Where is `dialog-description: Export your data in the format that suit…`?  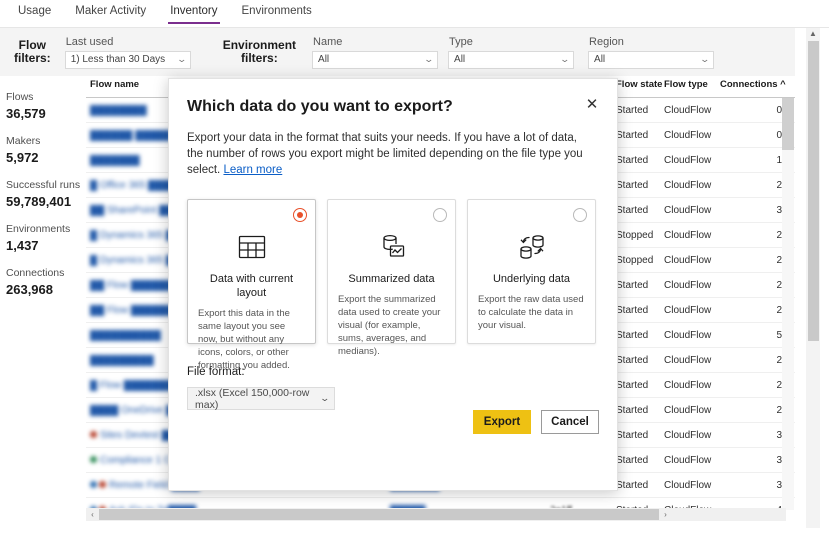
dialog-description: Export your data in the format that suit… is located at coordinates (387, 154).